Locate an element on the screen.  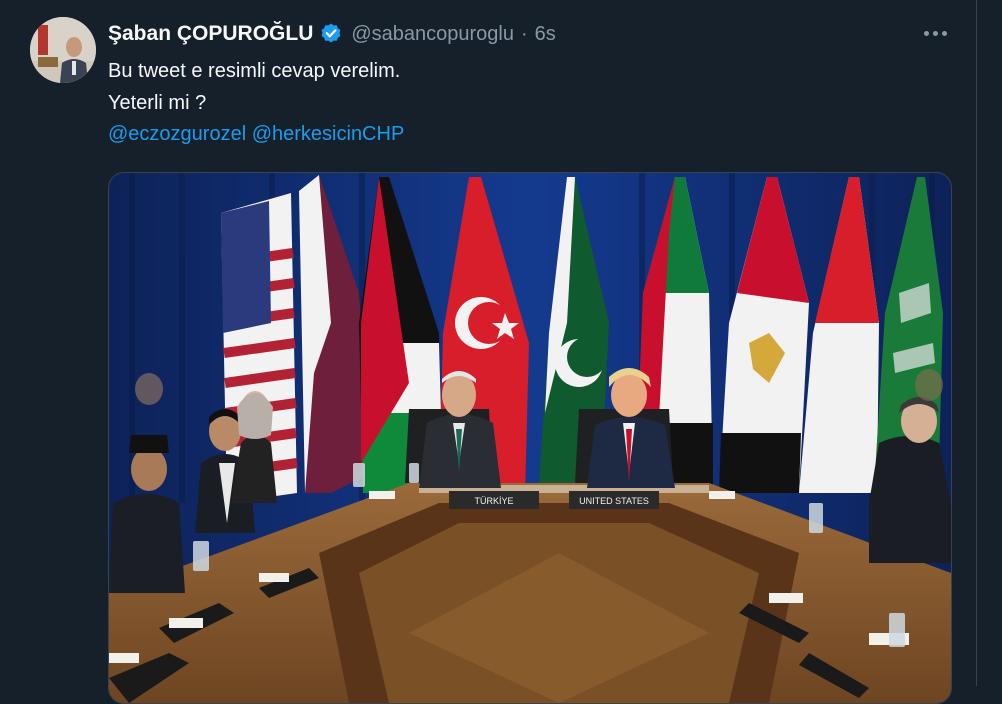
avatar is located at coordinates (63, 50).